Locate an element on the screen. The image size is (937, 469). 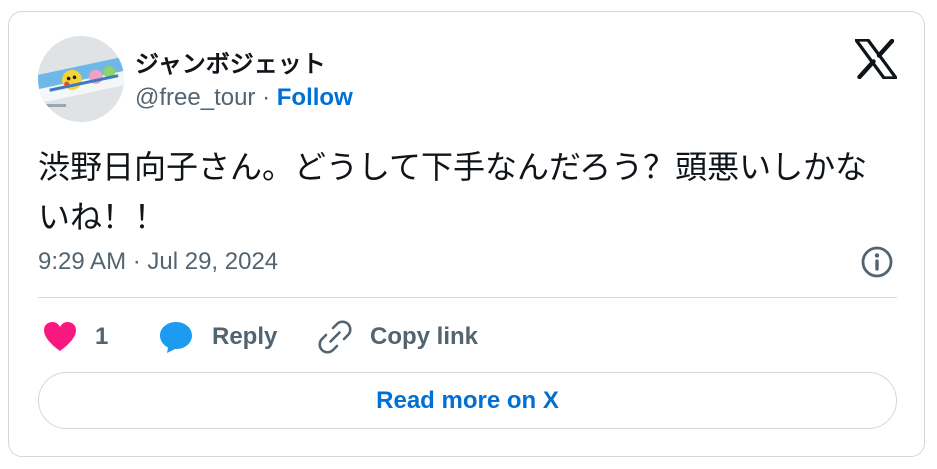
author-handle-row: @free_tour · Follow is located at coordinates (244, 98).